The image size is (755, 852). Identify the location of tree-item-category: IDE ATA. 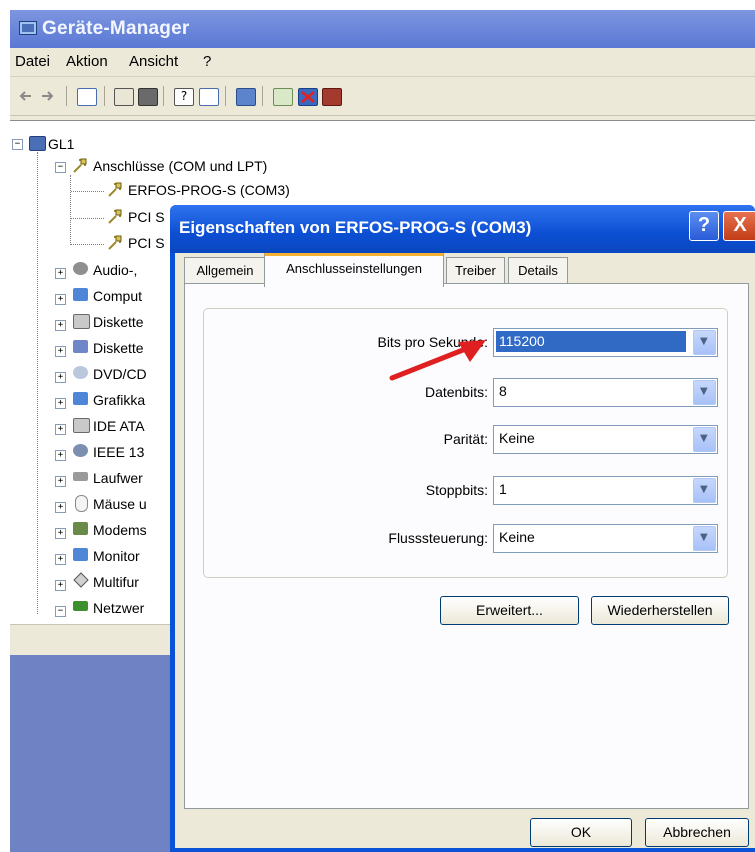
(119, 426).